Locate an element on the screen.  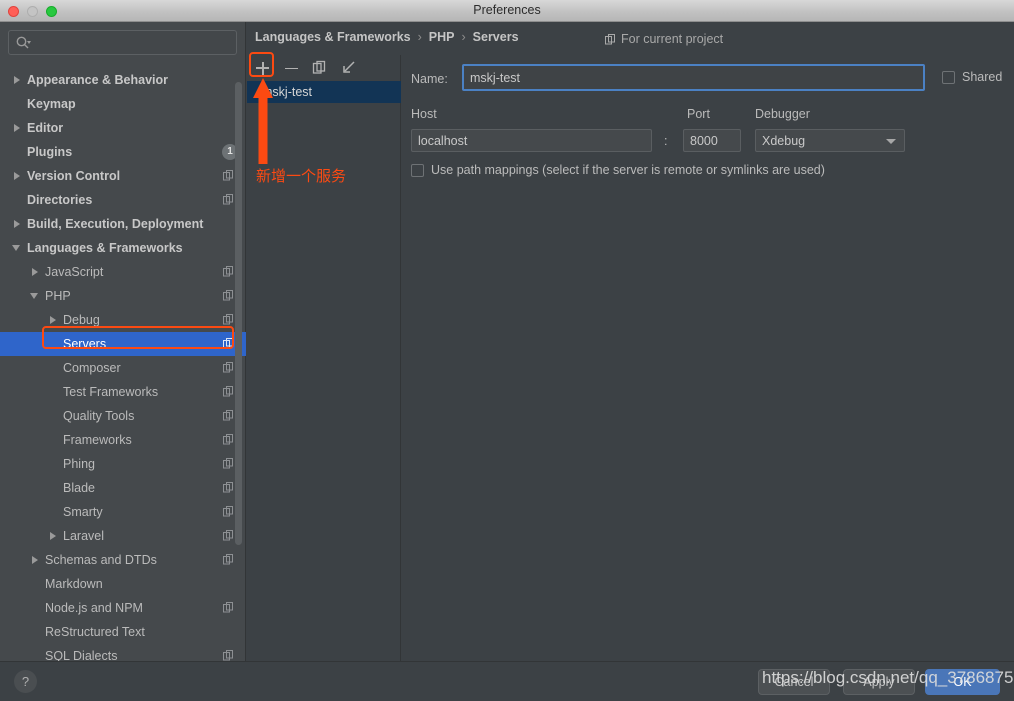
add-server-button is located at coordinates (262, 68).